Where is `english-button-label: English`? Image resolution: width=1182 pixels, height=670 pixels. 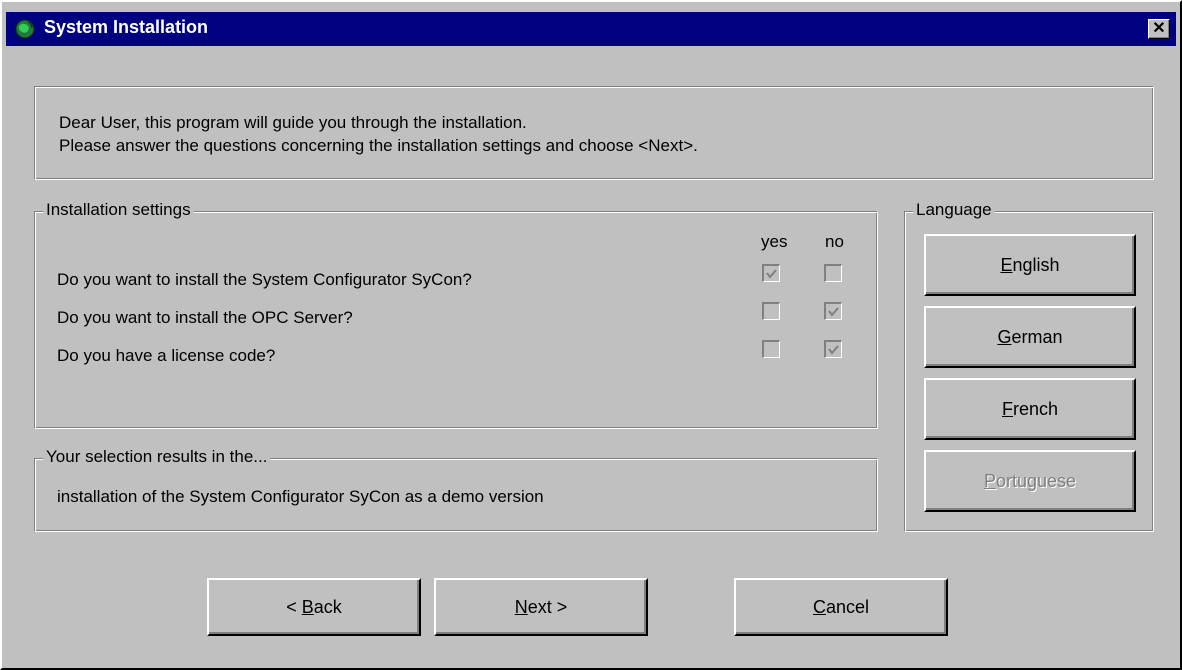 english-button-label: English is located at coordinates (1030, 264).